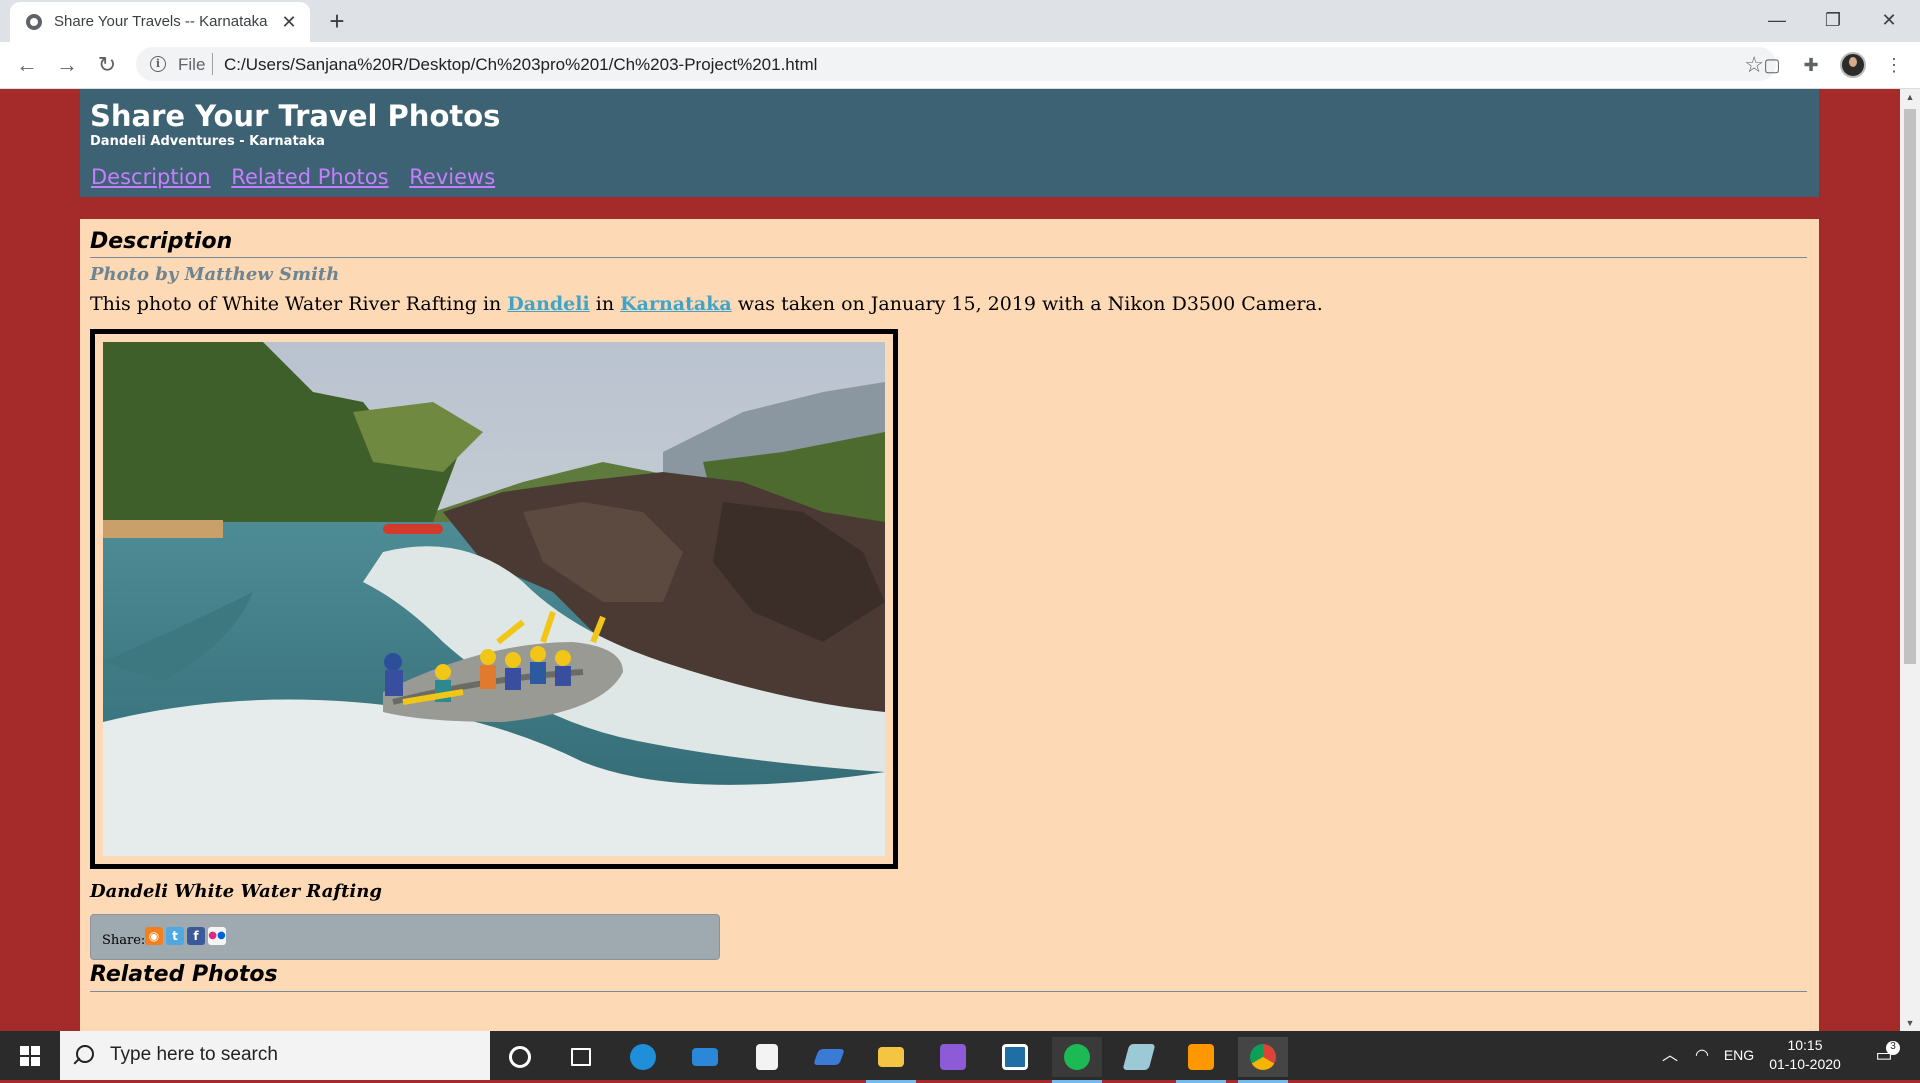  What do you see at coordinates (196, 936) in the screenshot?
I see `facebook-icon: f` at bounding box center [196, 936].